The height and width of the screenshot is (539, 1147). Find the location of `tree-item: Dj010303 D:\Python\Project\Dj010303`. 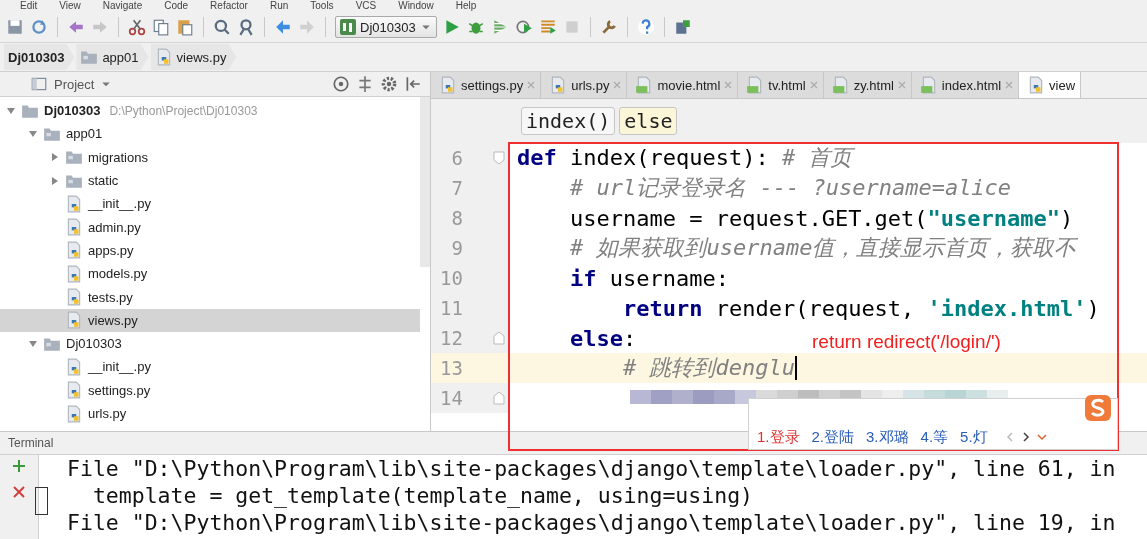

tree-item: Dj010303 D:\Python\Project\Dj010303 is located at coordinates (210, 111).